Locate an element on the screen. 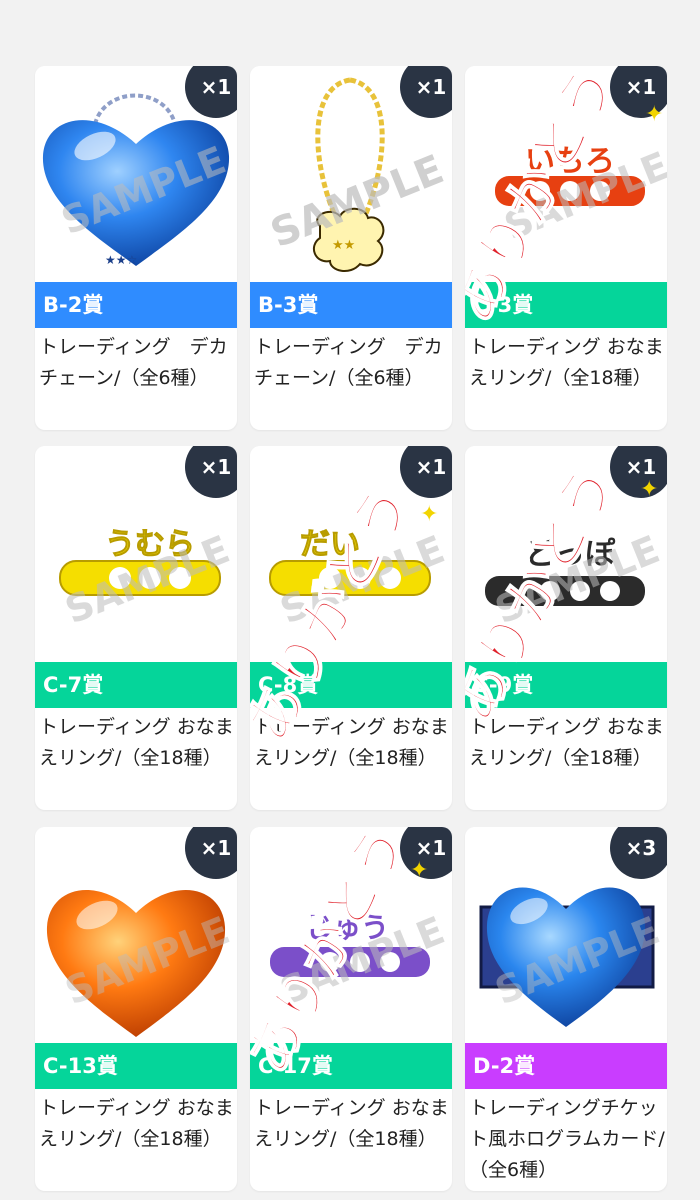 The height and width of the screenshot is (1200, 700). prize-label: C-9賞 is located at coordinates (566, 685).